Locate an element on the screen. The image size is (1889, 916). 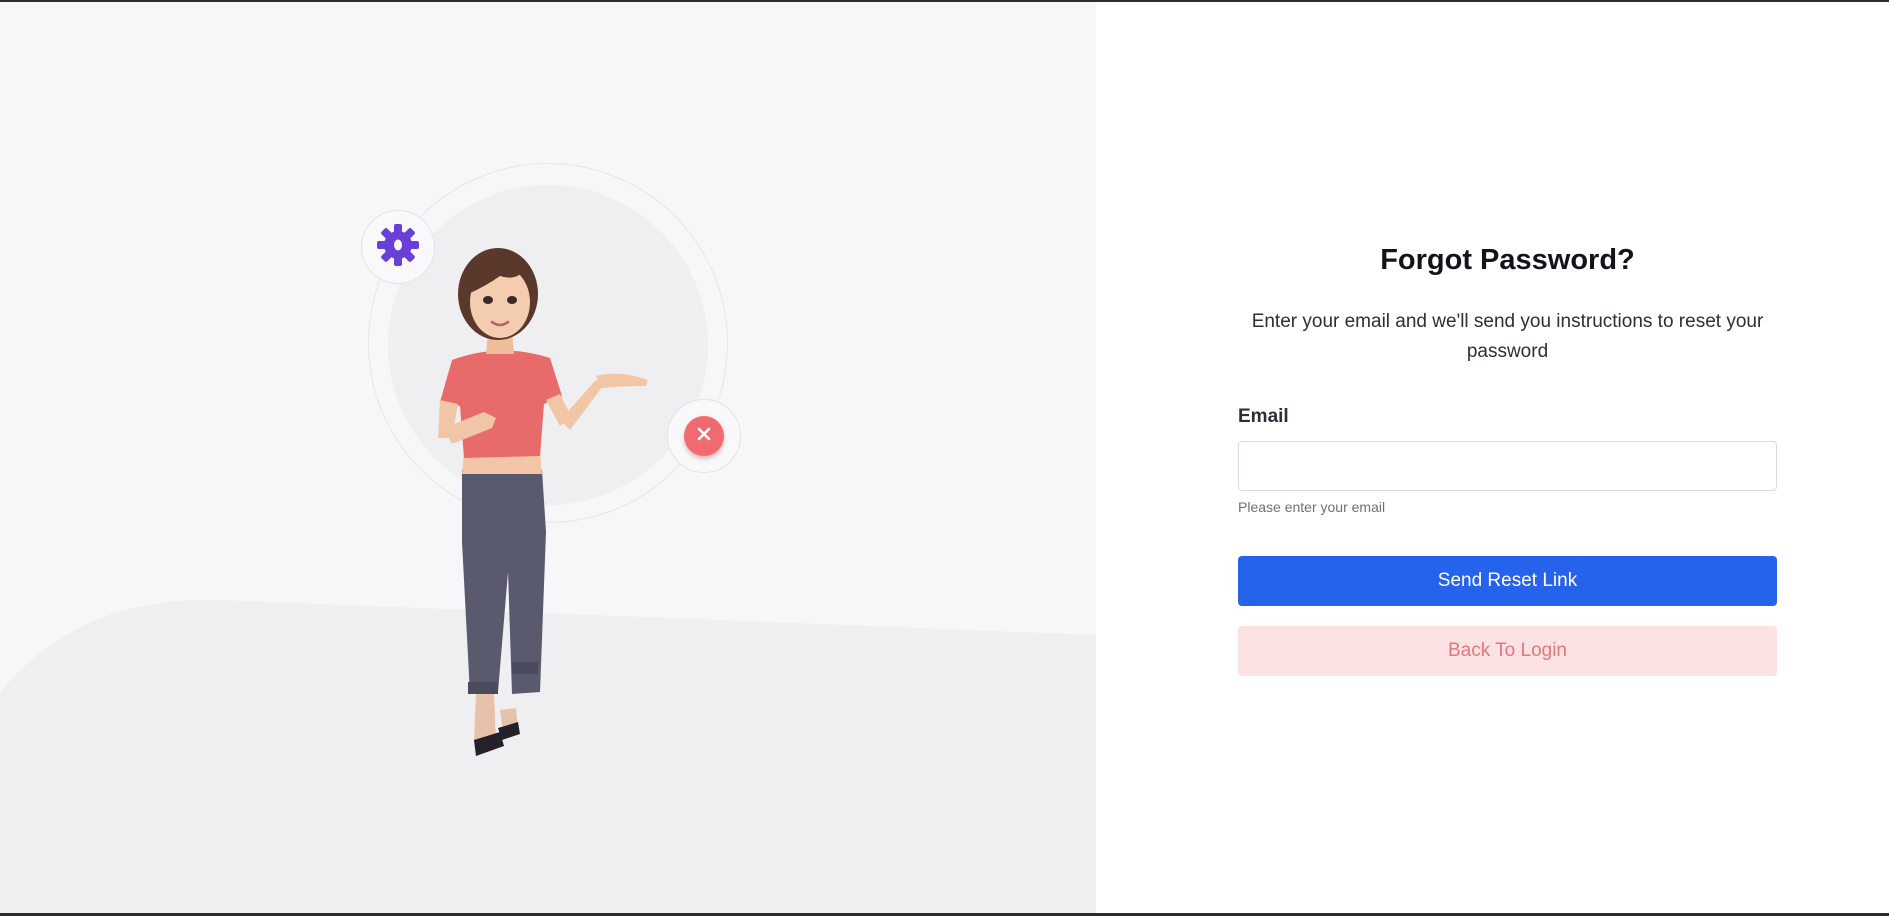
close-icon is located at coordinates (704, 436).